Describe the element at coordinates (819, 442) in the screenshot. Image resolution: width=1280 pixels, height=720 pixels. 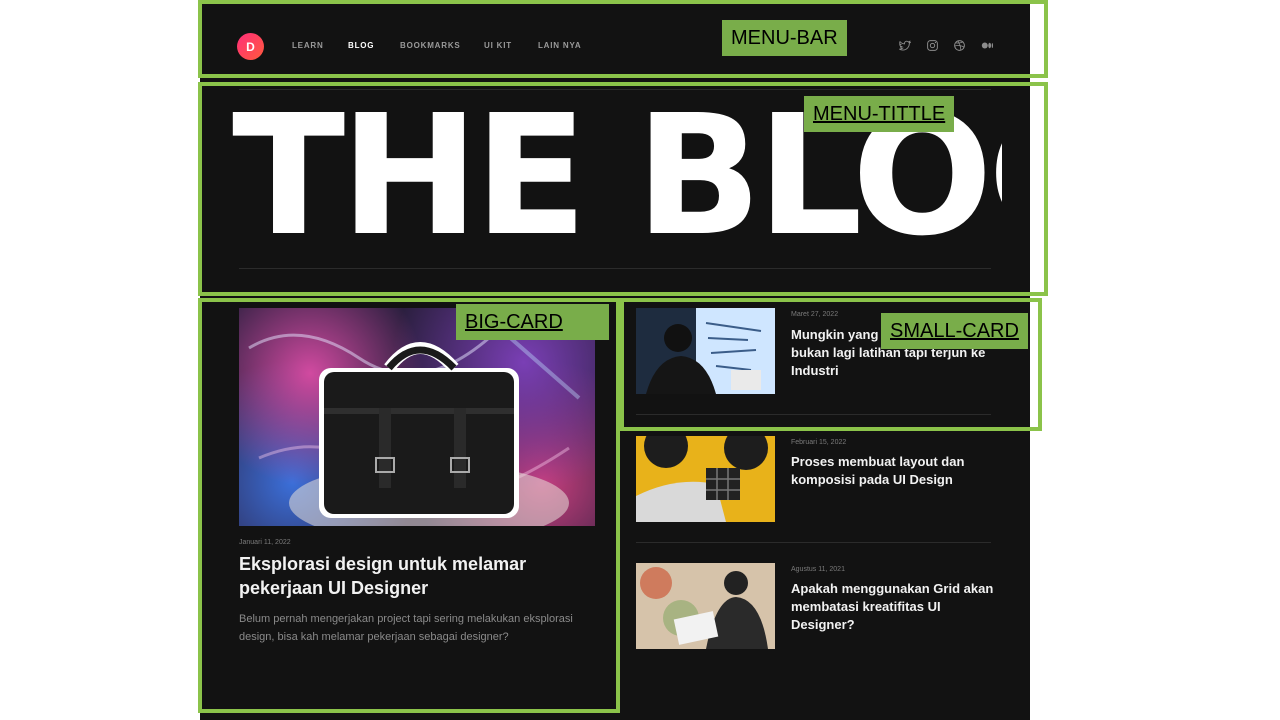
I see `small-card-2-date: Februari 15, 2022` at that location.